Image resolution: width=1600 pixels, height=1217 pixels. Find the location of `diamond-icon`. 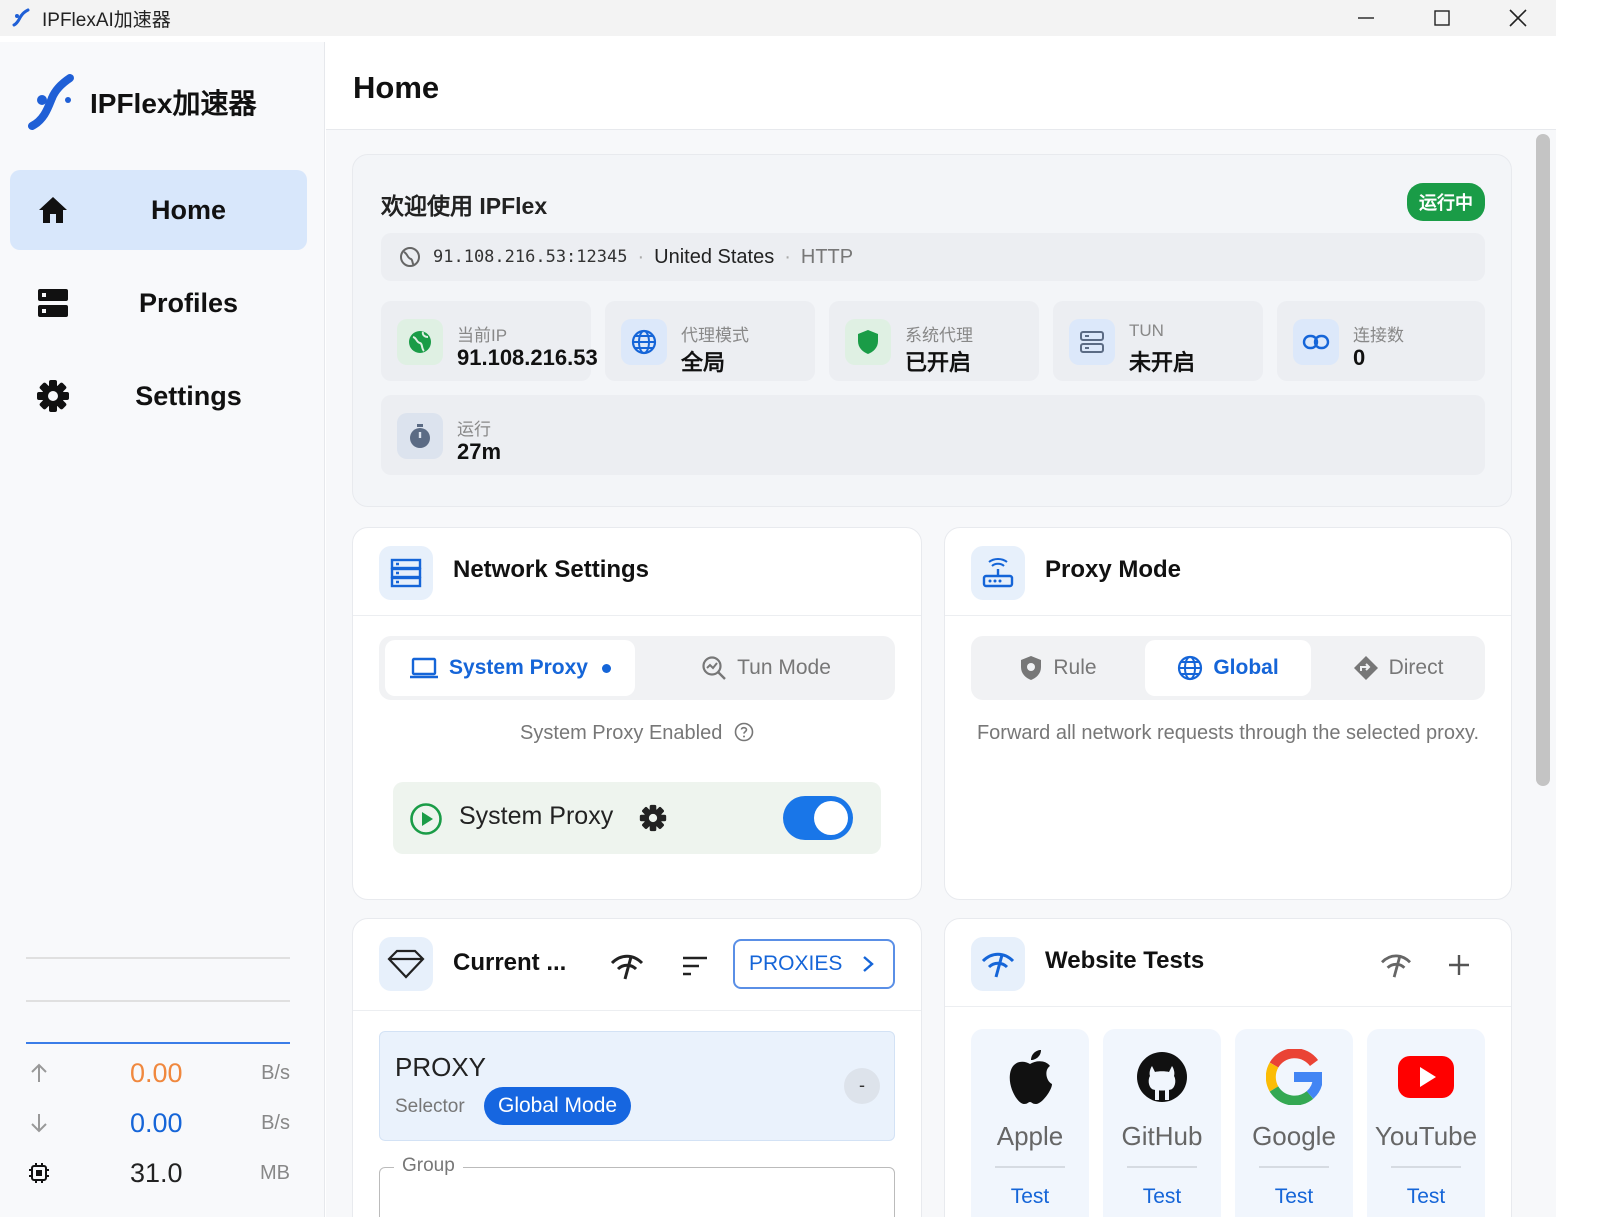

diamond-icon is located at coordinates (406, 964).